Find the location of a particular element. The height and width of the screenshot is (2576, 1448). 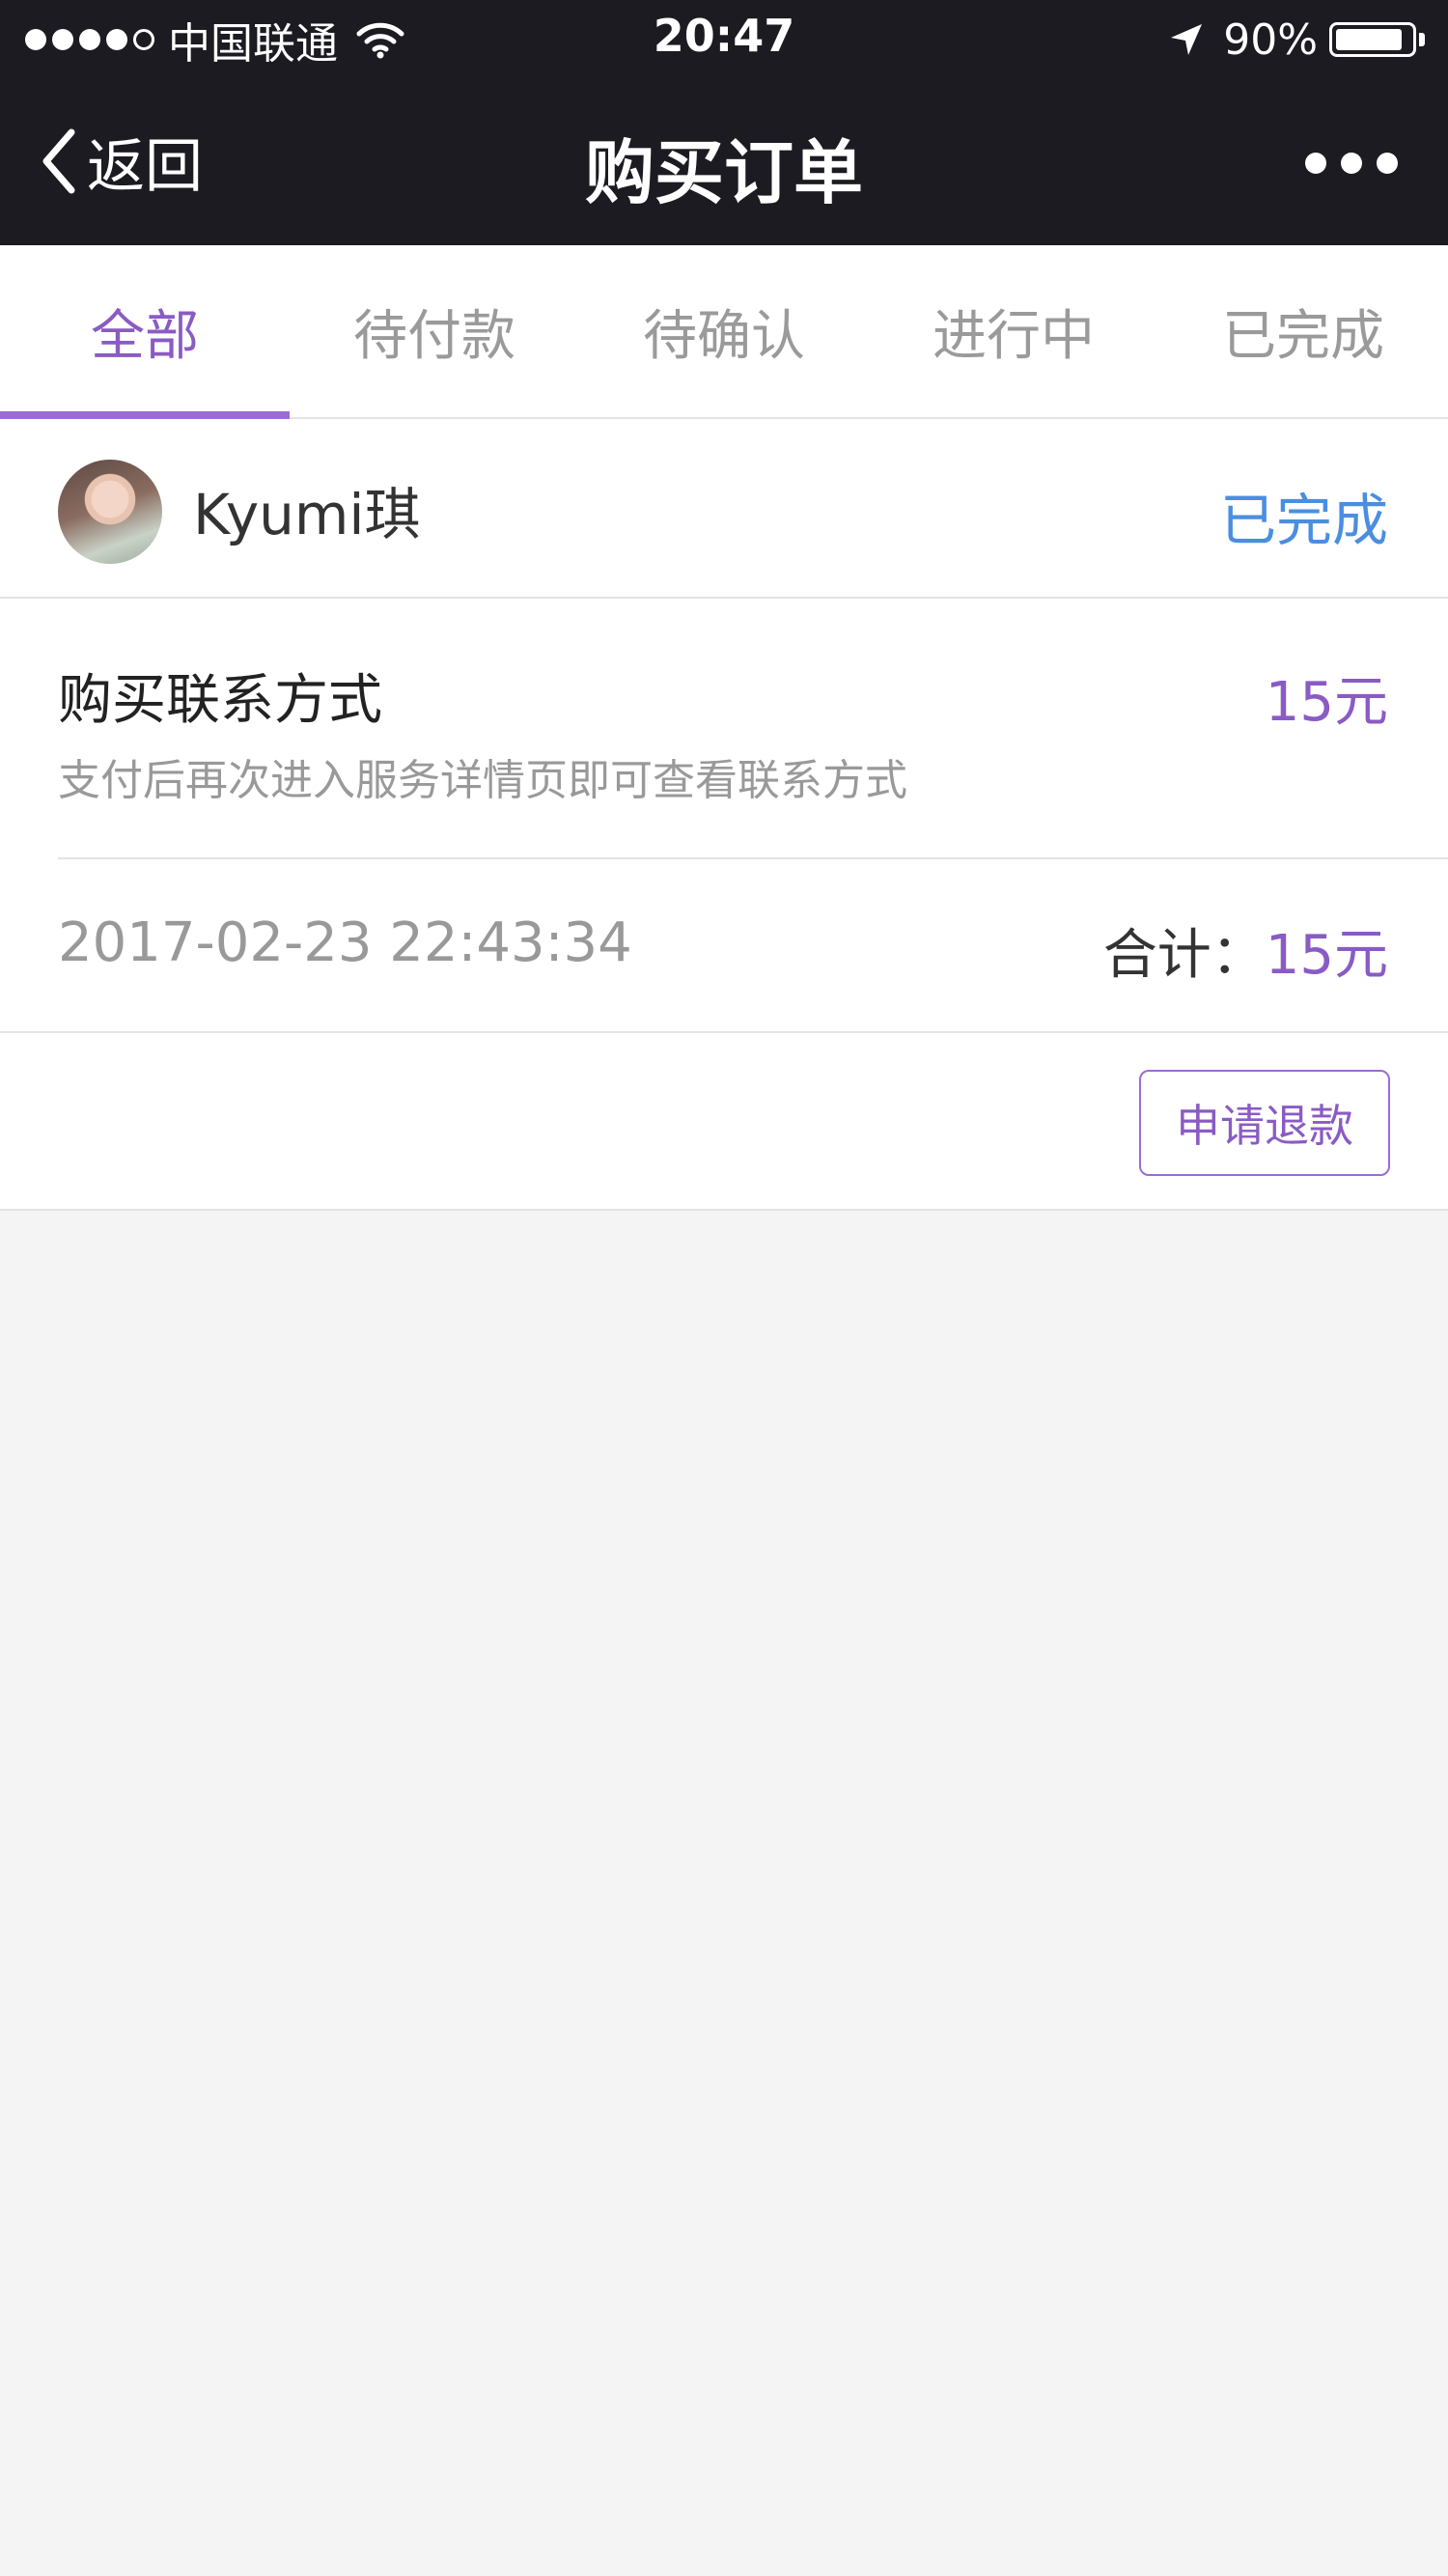

order-actions: 申请退款 is located at coordinates (724, 1122).